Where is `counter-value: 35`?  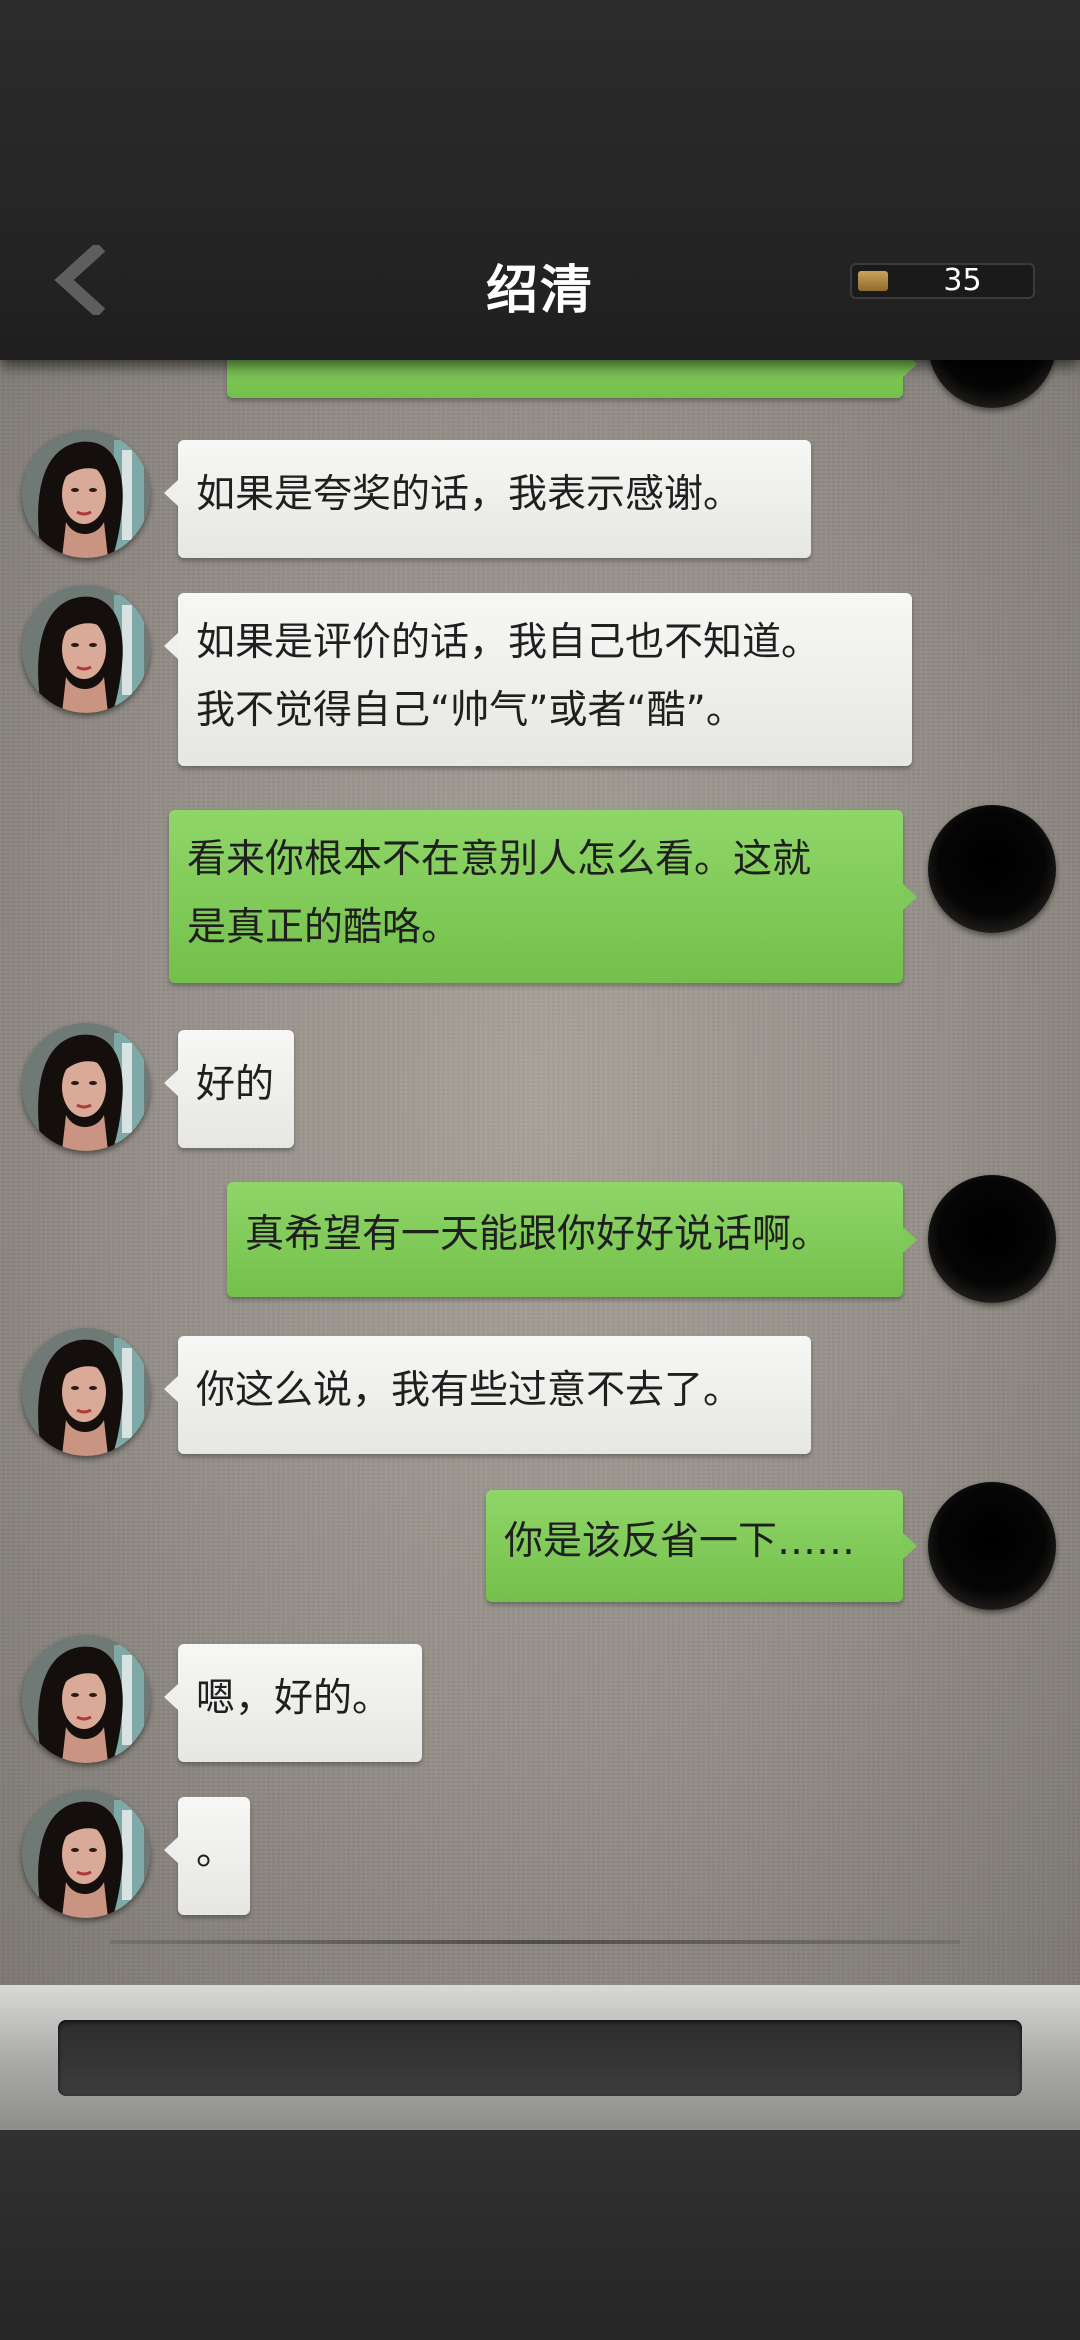 counter-value: 35 is located at coordinates (962, 280).